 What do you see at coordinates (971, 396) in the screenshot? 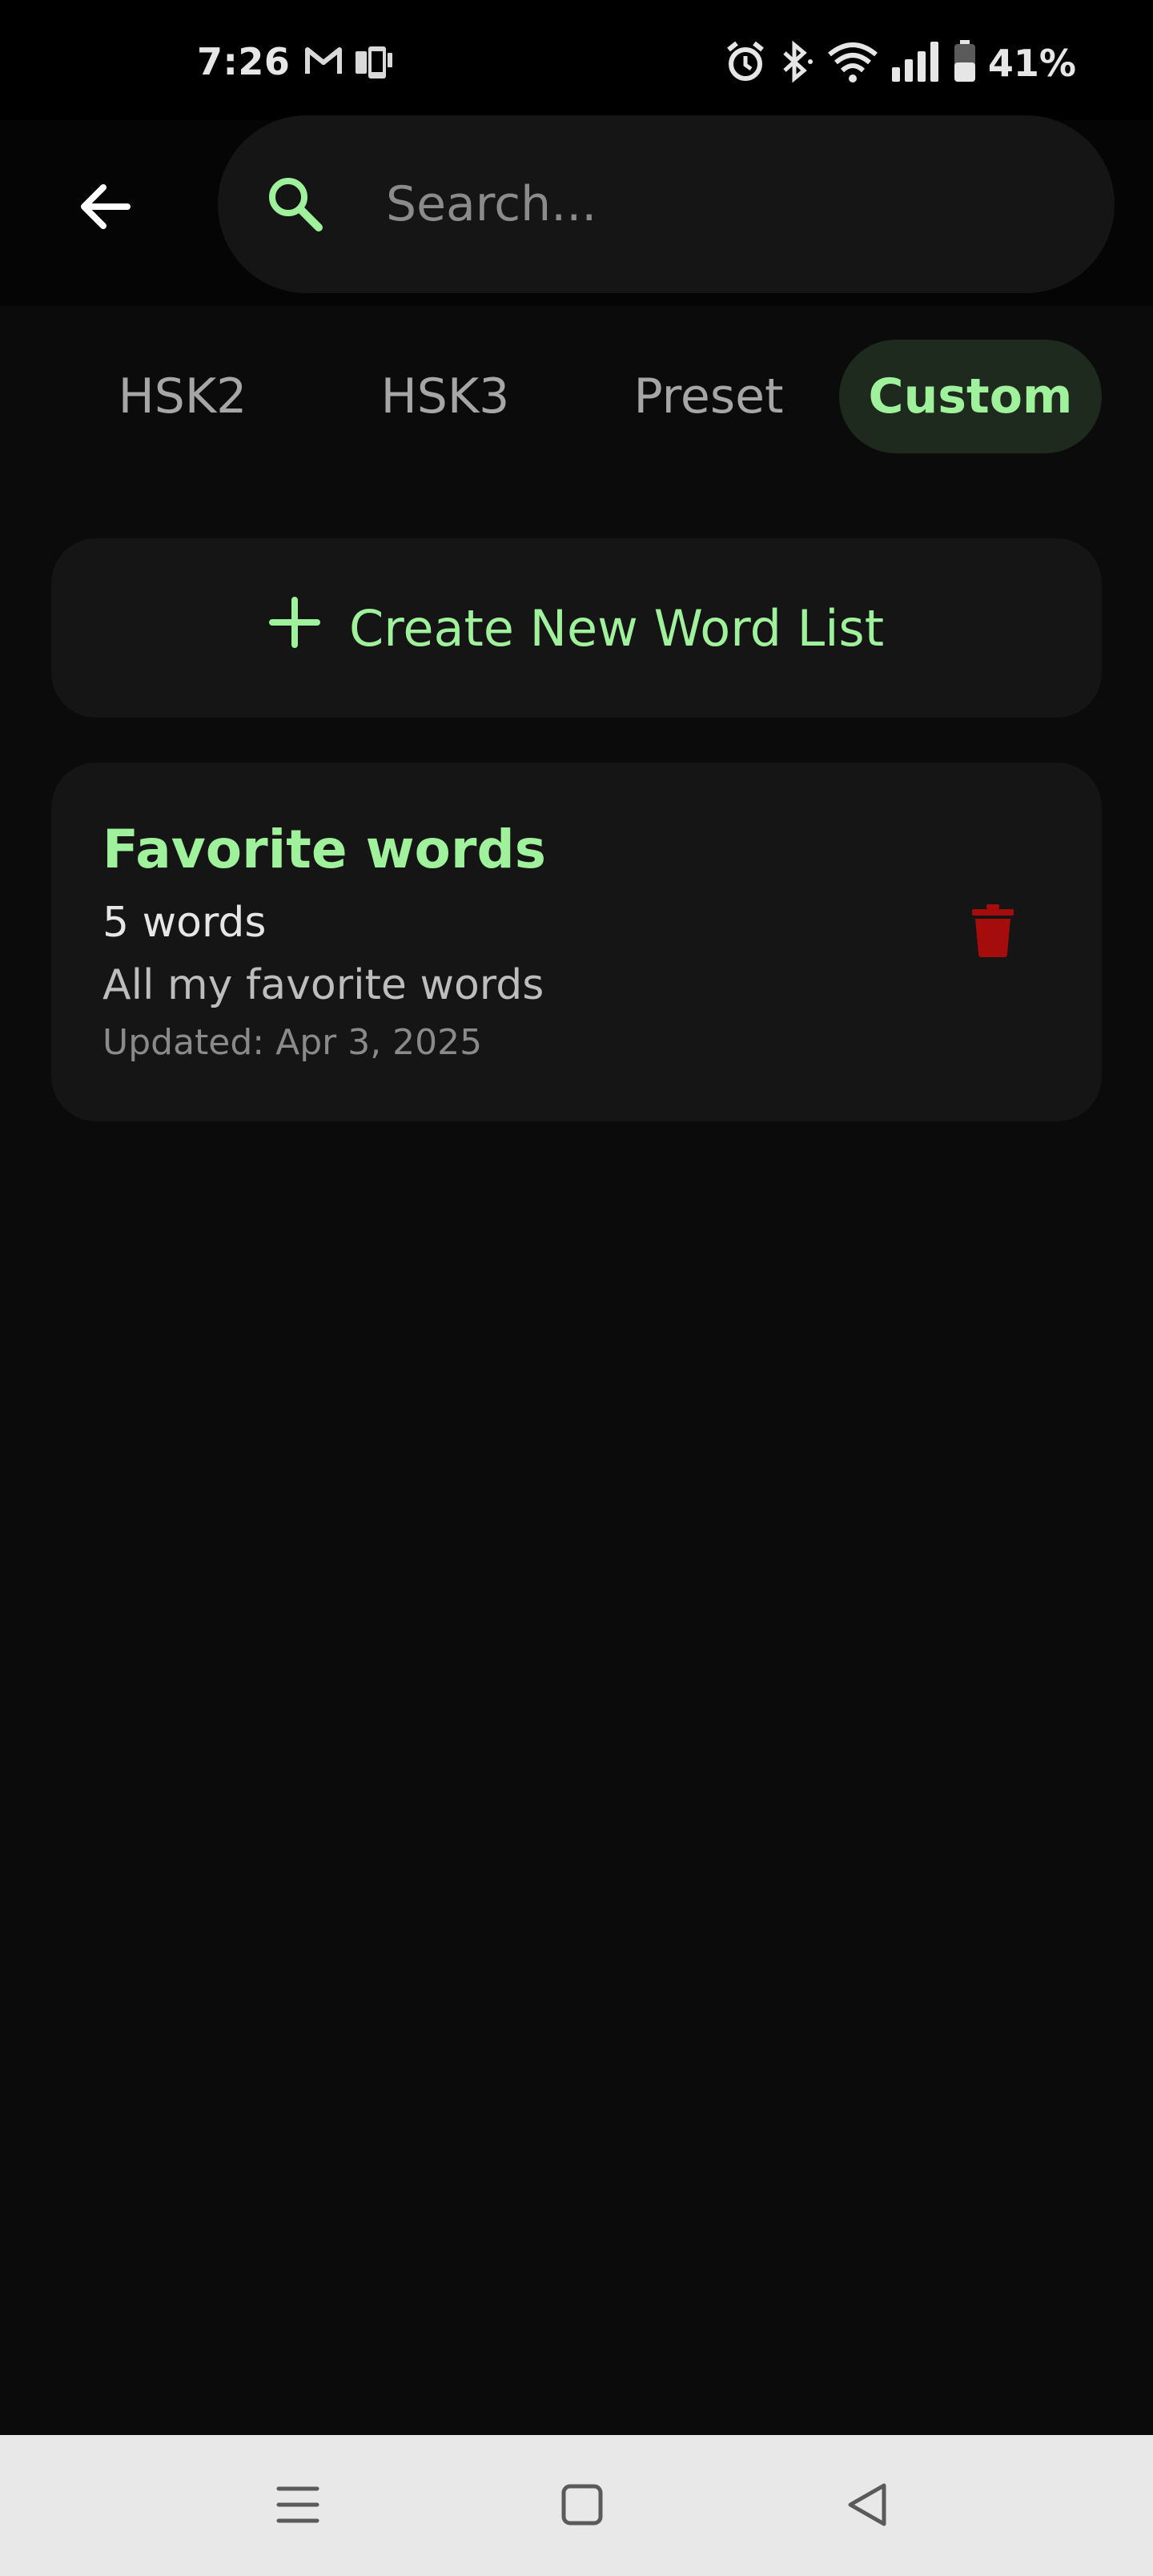
I see `tab-custom: Custom` at bounding box center [971, 396].